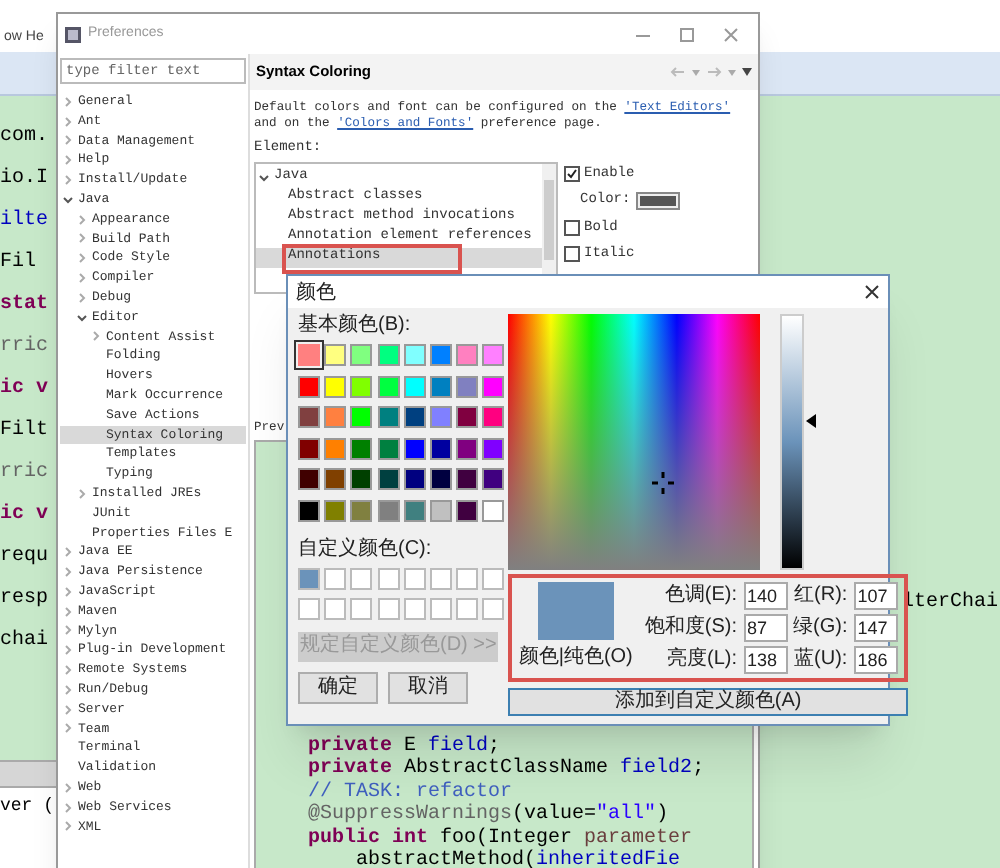 The height and width of the screenshot is (868, 1000). What do you see at coordinates (811, 421) in the screenshot?
I see `slider-arrow-icon` at bounding box center [811, 421].